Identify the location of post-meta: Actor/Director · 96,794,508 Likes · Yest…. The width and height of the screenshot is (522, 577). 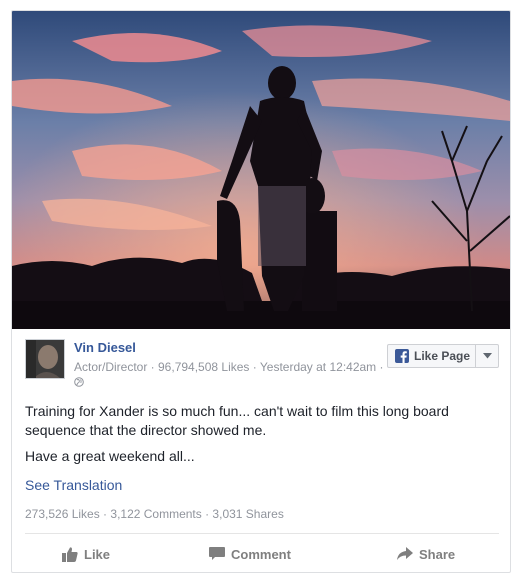
(229, 367).